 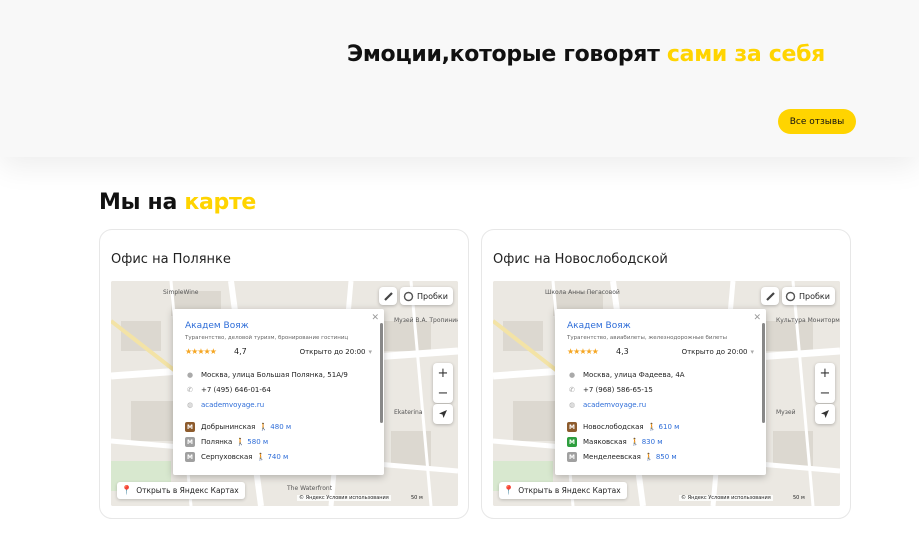 I want to click on chevron-down-icon: ▾, so click(x=752, y=352).